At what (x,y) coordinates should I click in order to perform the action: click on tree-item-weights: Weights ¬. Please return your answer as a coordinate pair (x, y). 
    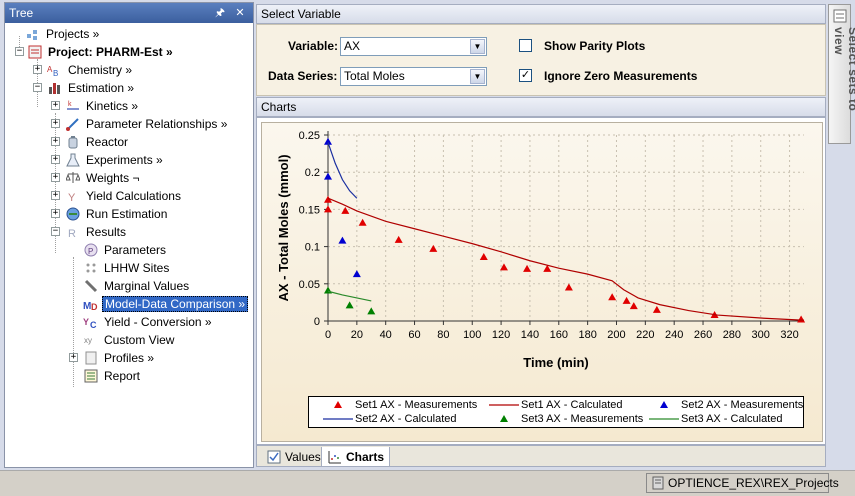
    Looking at the image, I should click on (103, 178).